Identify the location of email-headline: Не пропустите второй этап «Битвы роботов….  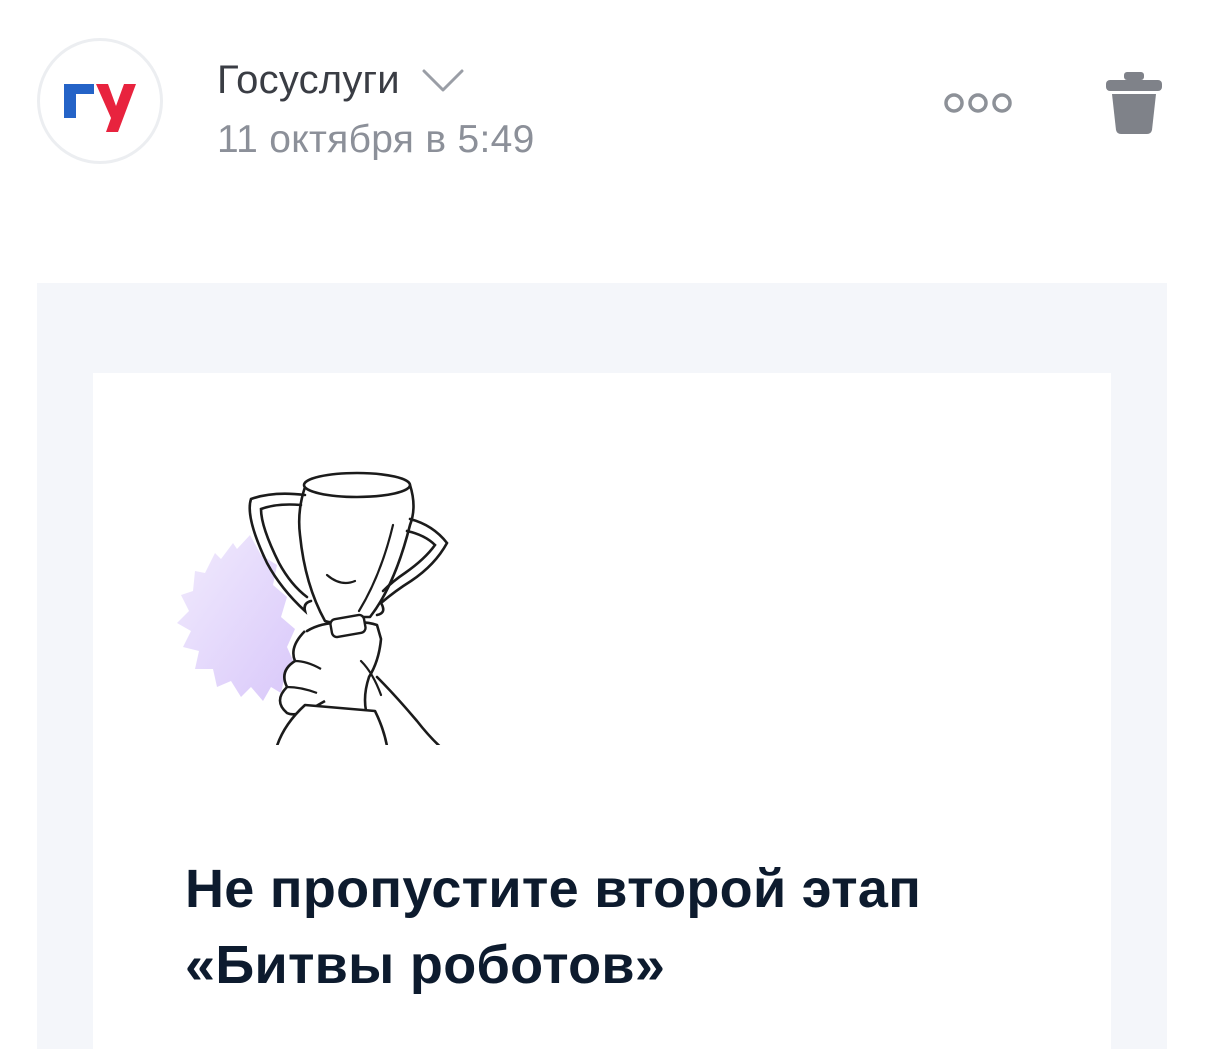
(553, 927).